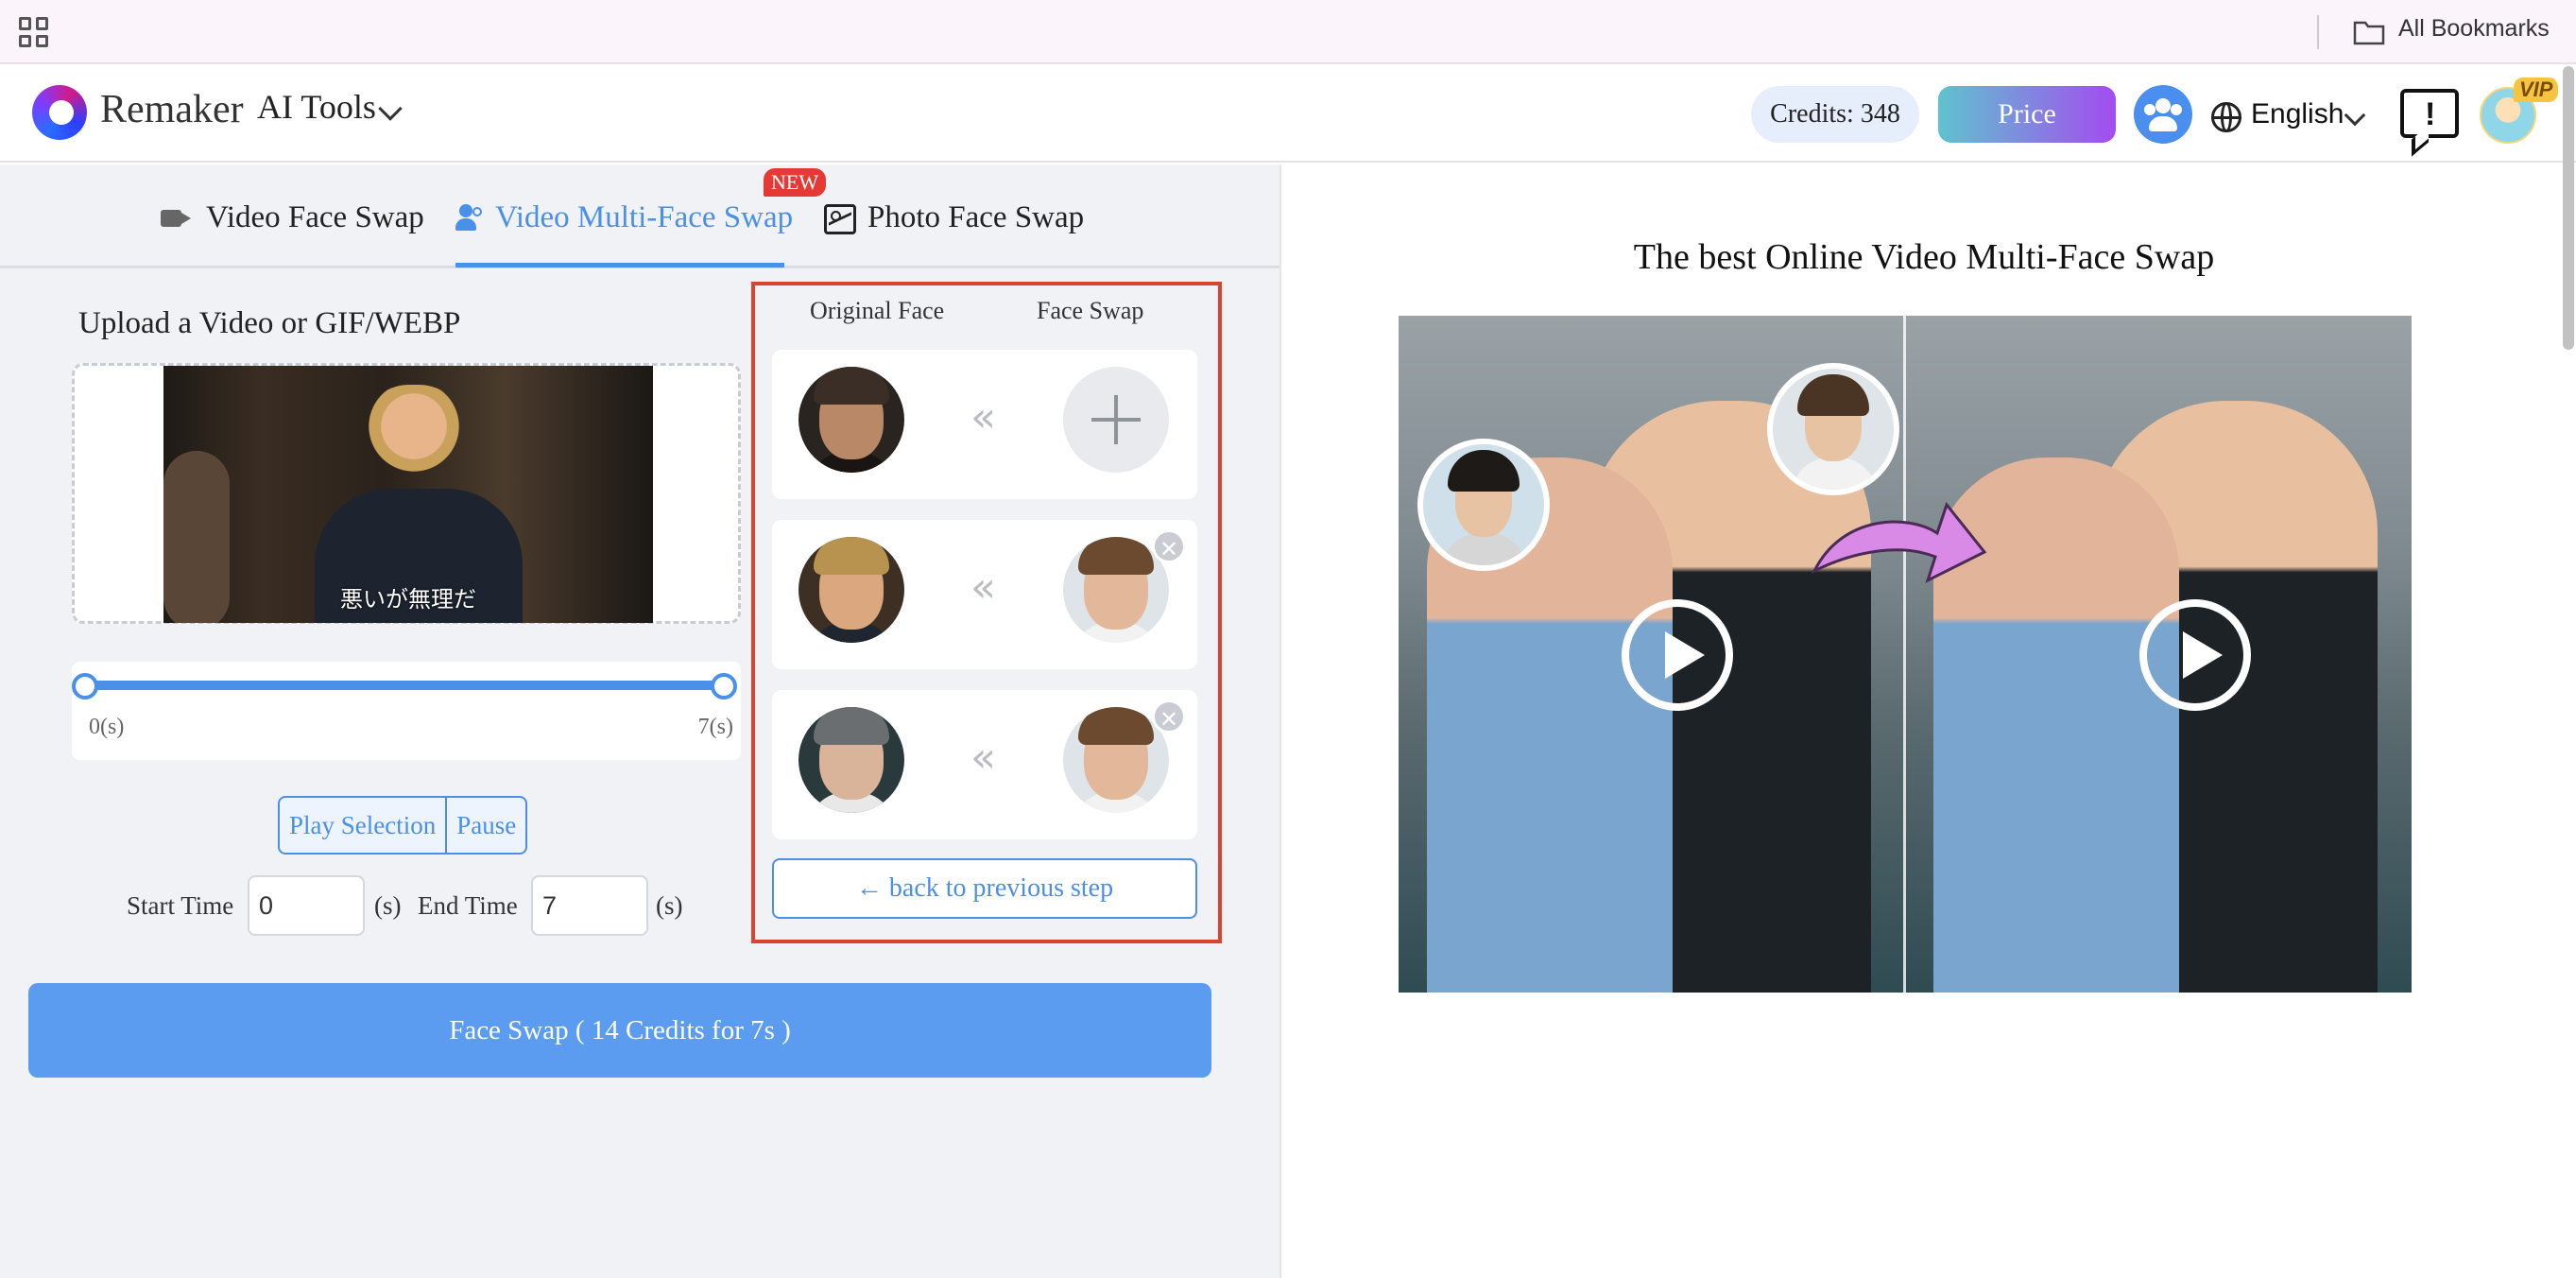  Describe the element at coordinates (1288, 32) in the screenshot. I see `bookmarks-bar: All Bookmarks` at that location.